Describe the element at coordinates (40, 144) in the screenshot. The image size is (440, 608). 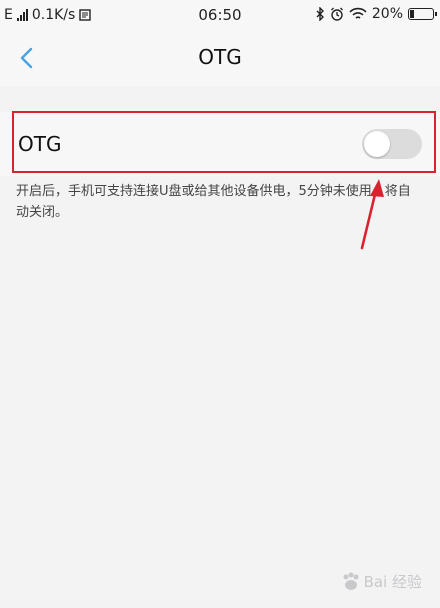
I see `otg-label: OTG` at that location.